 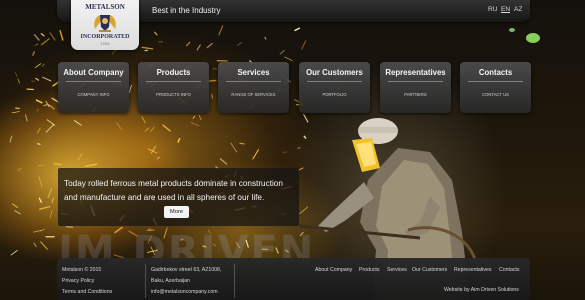 I want to click on nav-representatives: Representatives PARTNERS, so click(x=415, y=87).